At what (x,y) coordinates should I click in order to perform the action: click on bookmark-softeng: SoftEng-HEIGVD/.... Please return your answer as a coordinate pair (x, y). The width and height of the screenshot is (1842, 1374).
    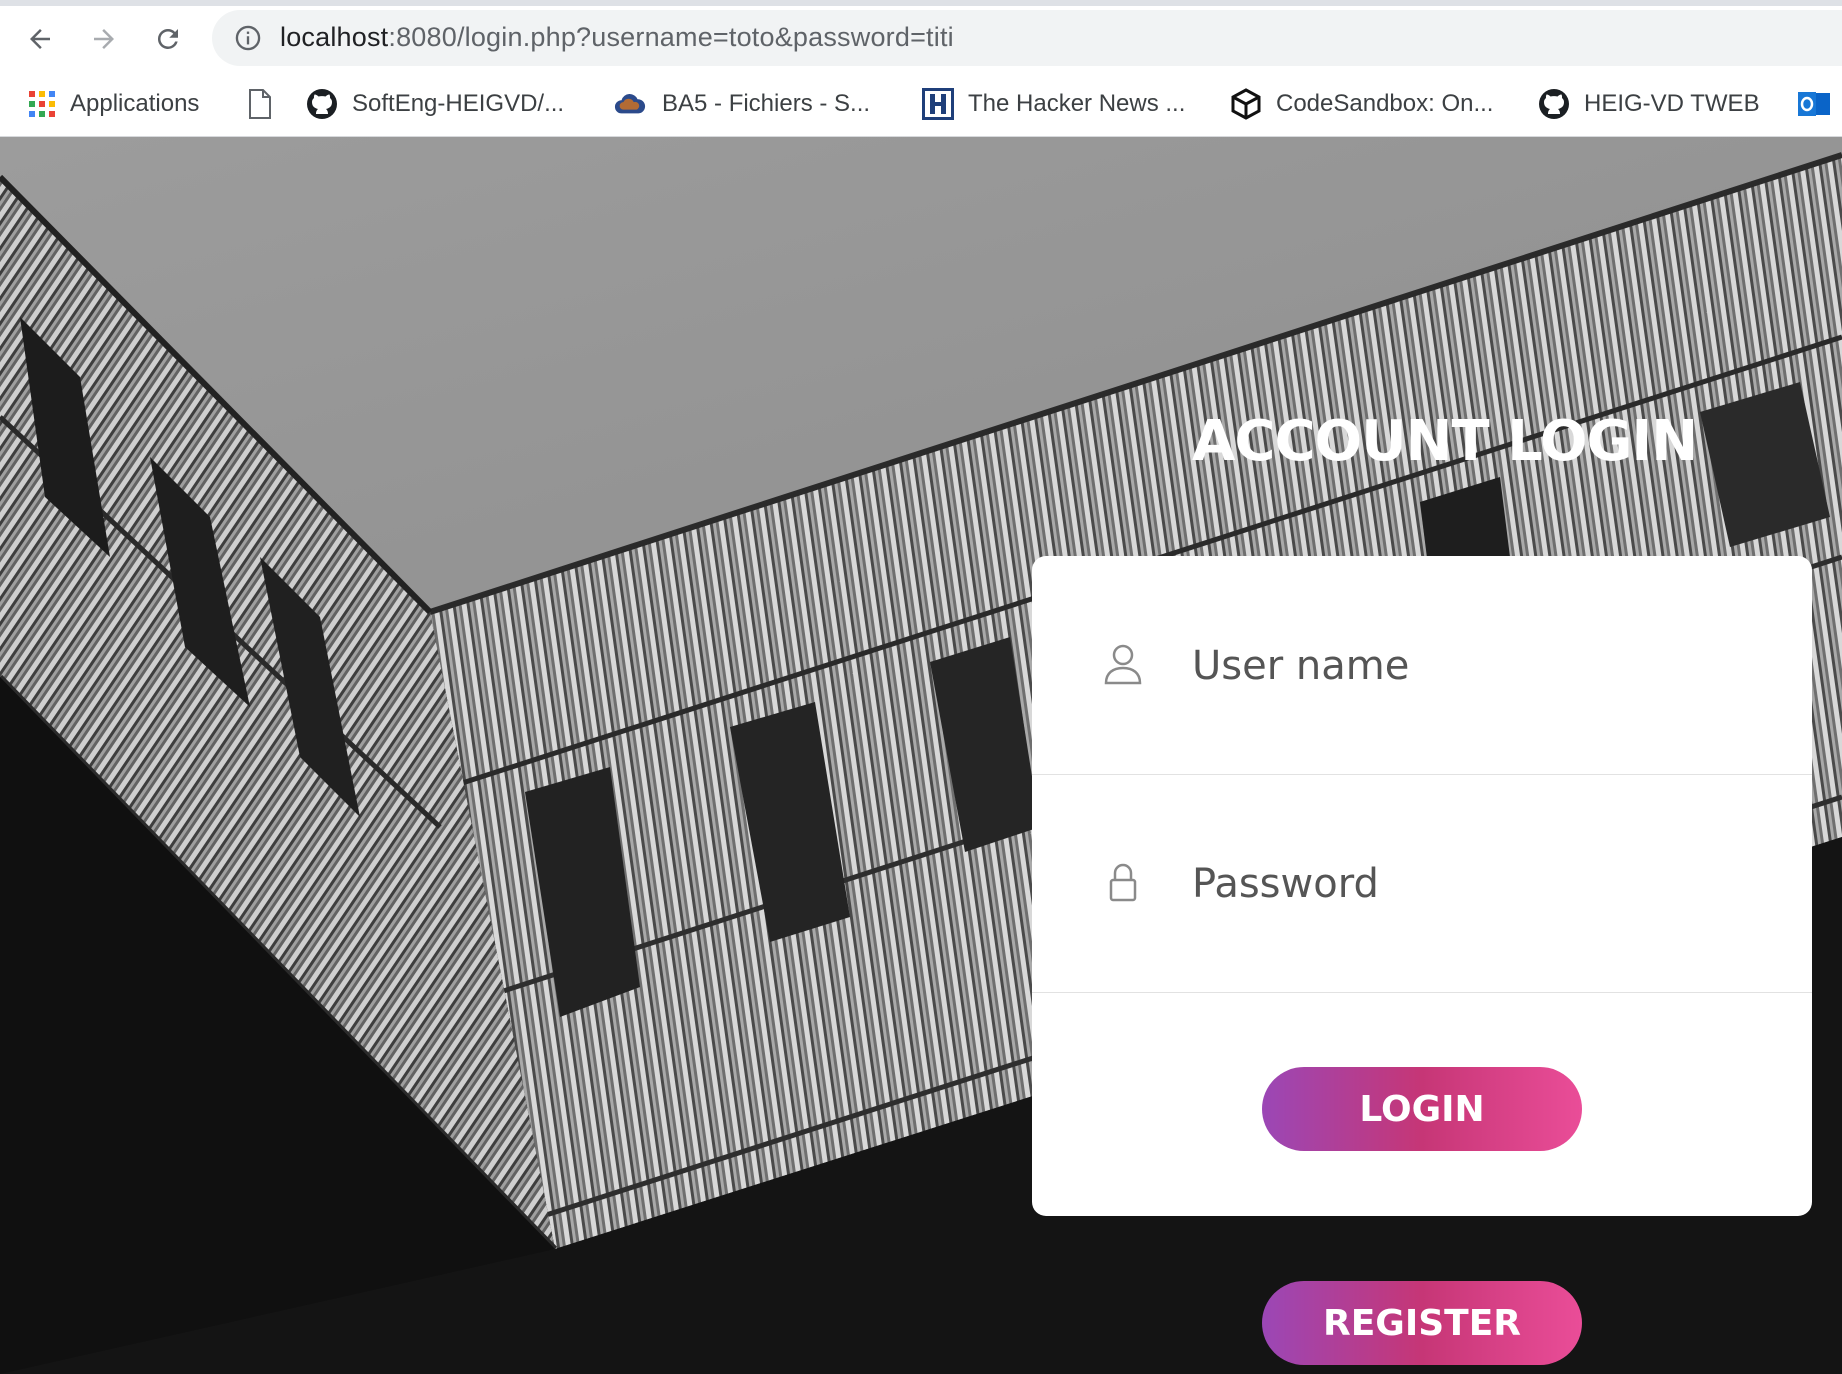
    Looking at the image, I should click on (435, 104).